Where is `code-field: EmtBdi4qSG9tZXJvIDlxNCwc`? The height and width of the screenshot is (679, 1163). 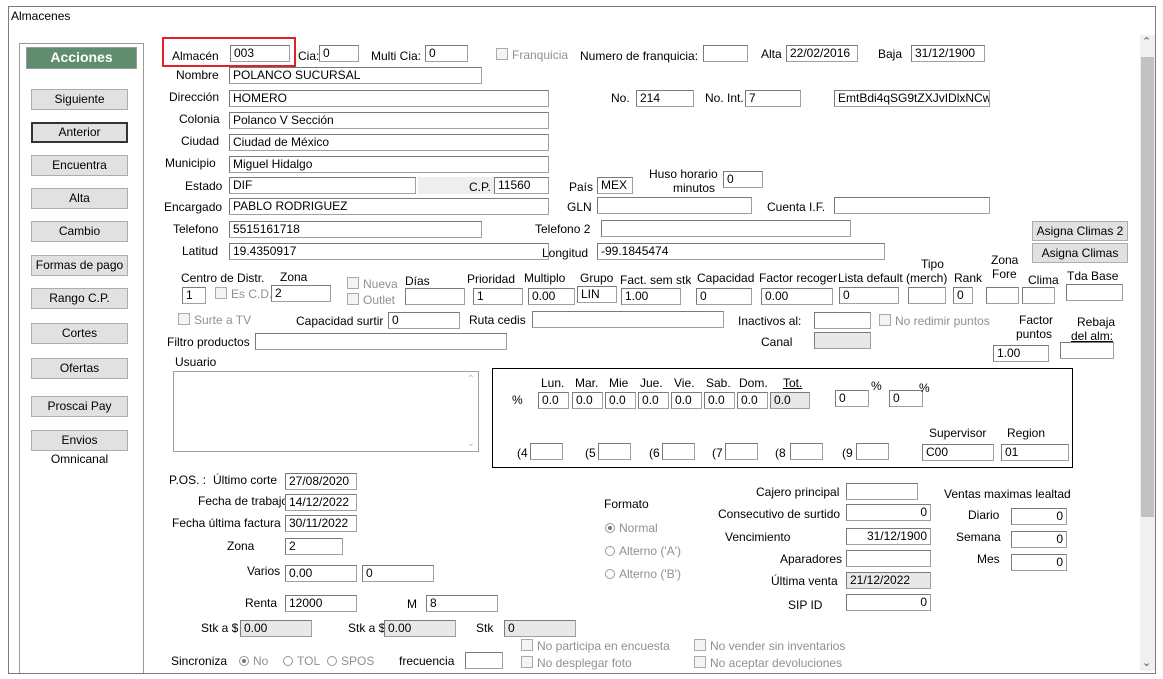
code-field: EmtBdi4qSG9tZXJvIDlxNCwc is located at coordinates (912, 98).